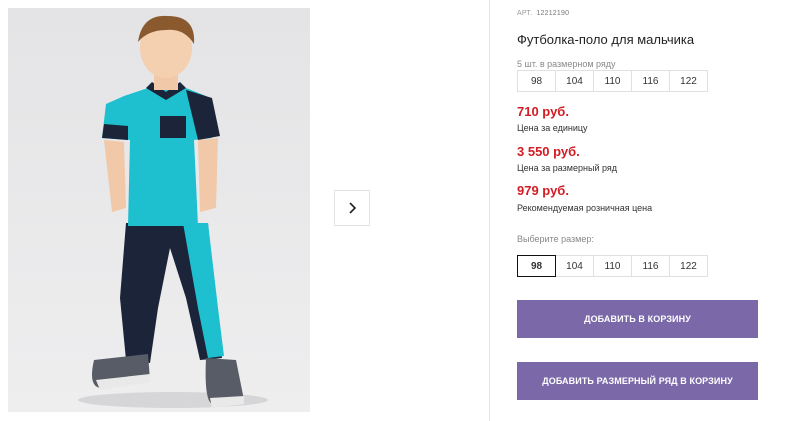 The image size is (800, 421). Describe the element at coordinates (536, 266) in the screenshot. I see `size-option-98: 98` at that location.